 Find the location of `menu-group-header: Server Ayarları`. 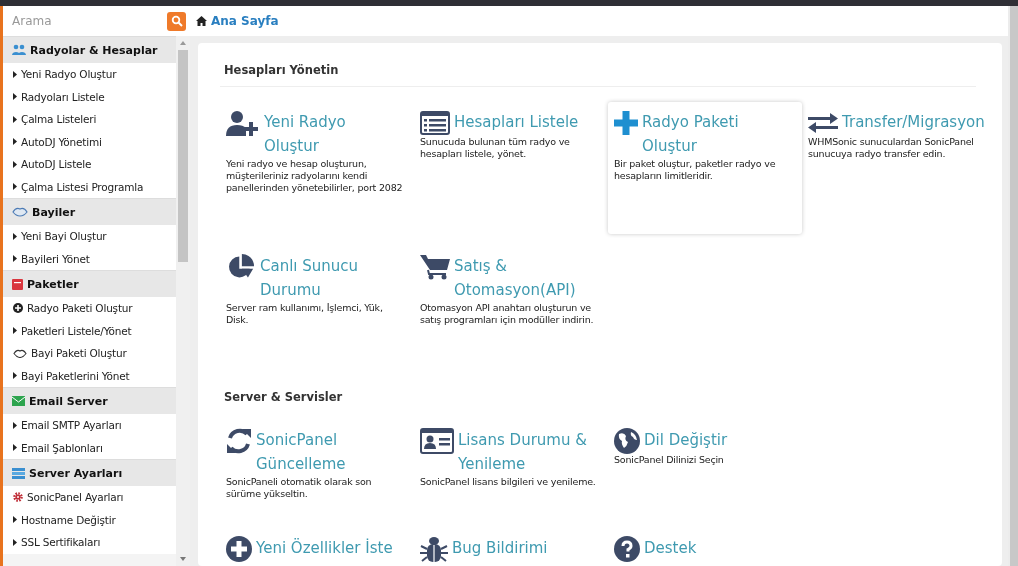

menu-group-header: Server Ayarları is located at coordinates (89, 472).